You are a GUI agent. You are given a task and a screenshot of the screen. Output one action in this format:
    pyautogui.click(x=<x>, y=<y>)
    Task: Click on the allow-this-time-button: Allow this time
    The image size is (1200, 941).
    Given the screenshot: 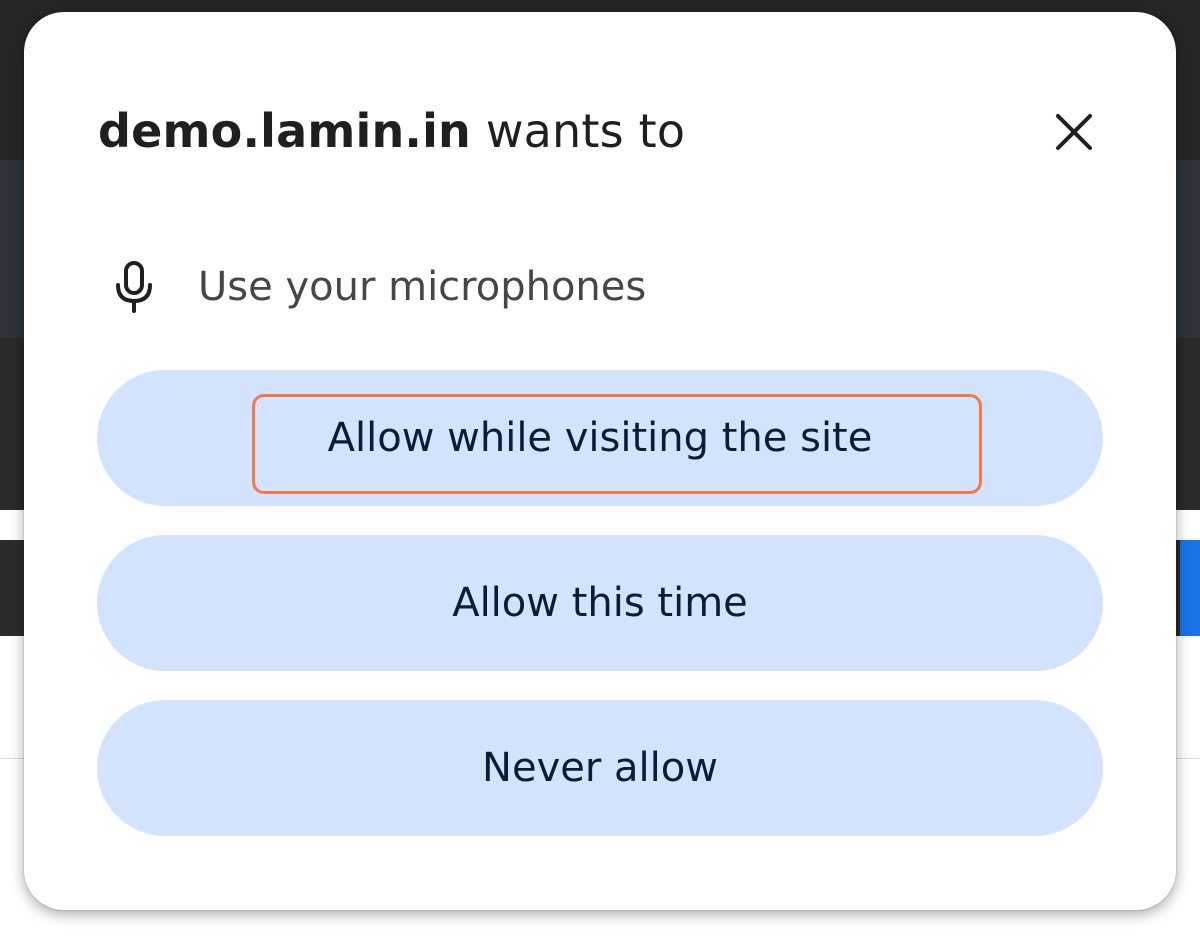 What is the action you would take?
    pyautogui.click(x=600, y=603)
    